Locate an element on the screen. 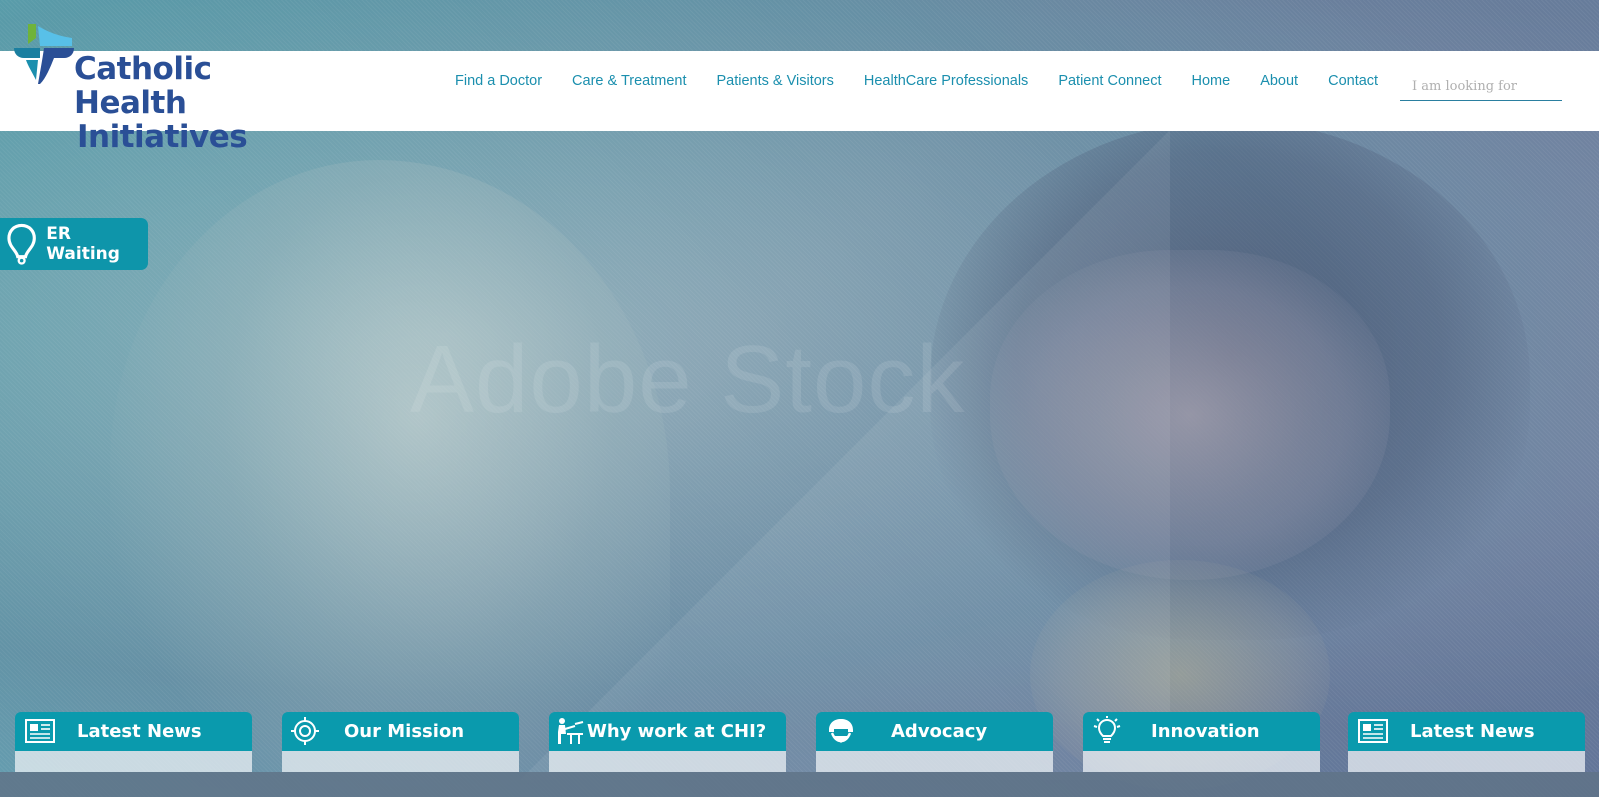 The image size is (1599, 797). tile-label: Our Mission is located at coordinates (404, 731).